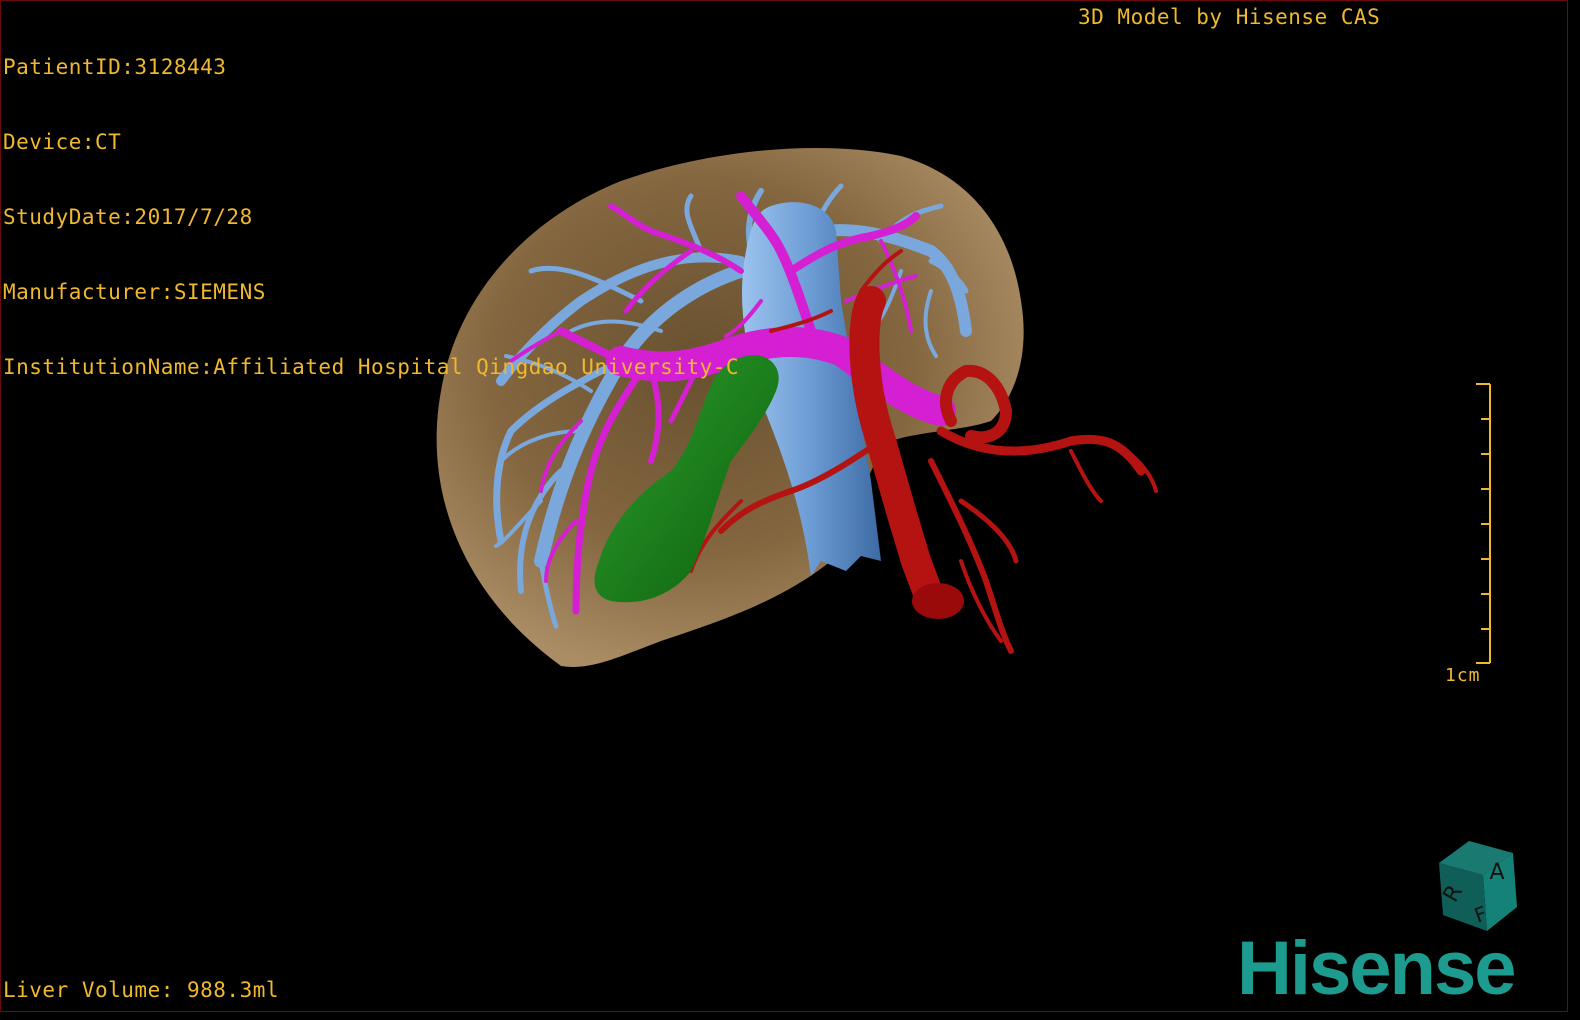 This screenshot has width=1580, height=1020. What do you see at coordinates (62, 142) in the screenshot?
I see `device-label: Device:CT` at bounding box center [62, 142].